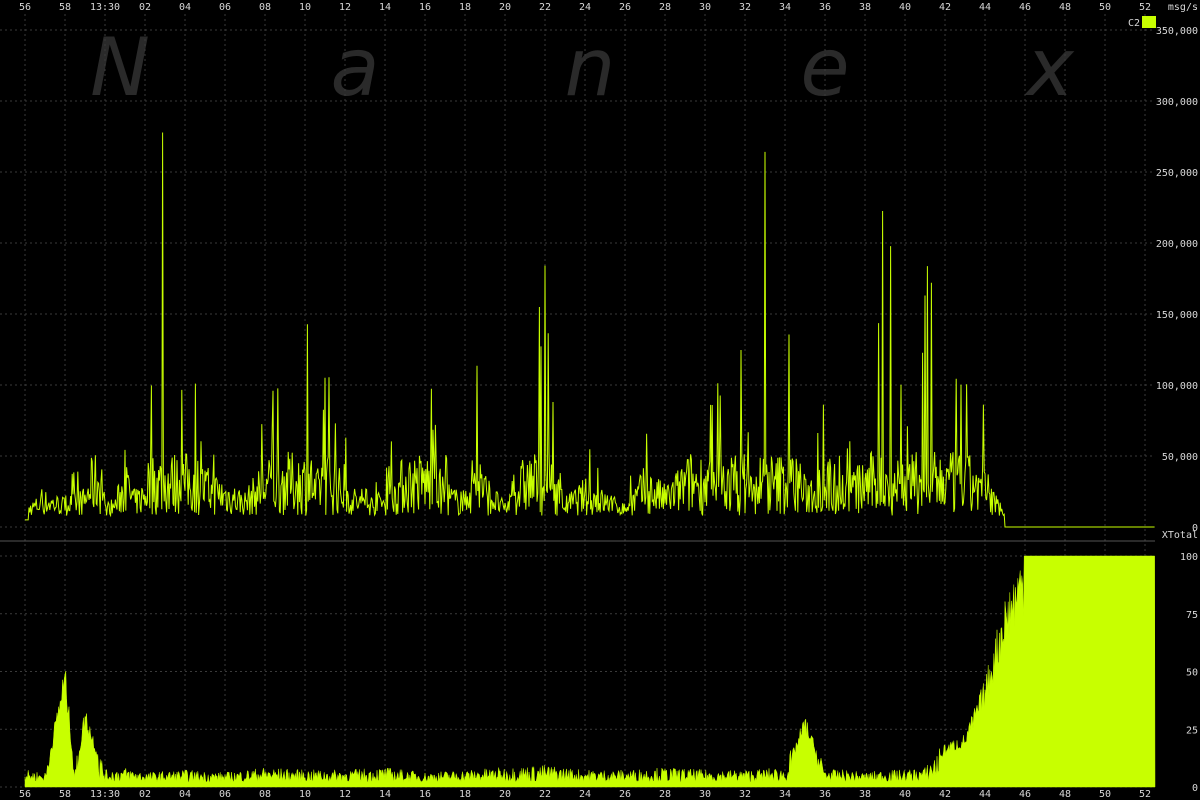  Describe the element at coordinates (1180, 457) in the screenshot. I see `y-tick-label: 50,000` at that location.